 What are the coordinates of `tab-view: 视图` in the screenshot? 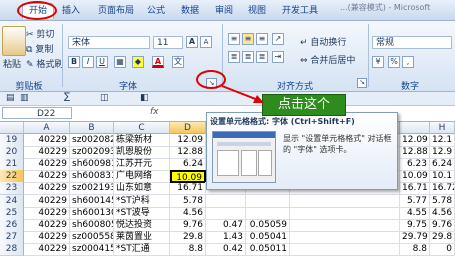 It's located at (257, 11).